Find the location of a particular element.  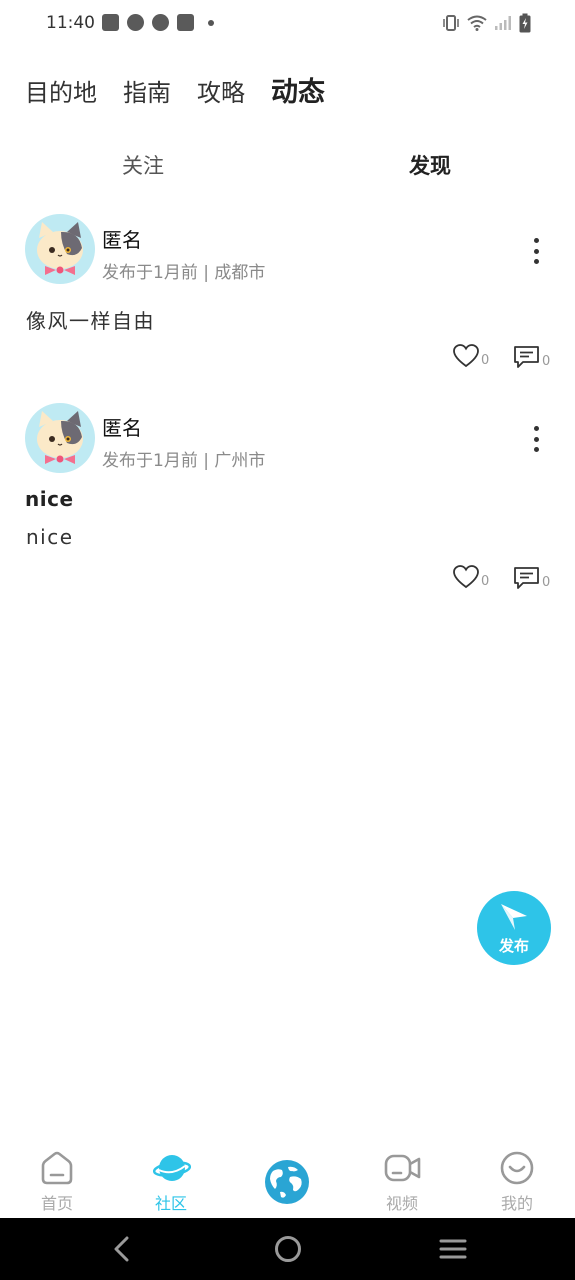

globe-icon is located at coordinates (287, 1182).